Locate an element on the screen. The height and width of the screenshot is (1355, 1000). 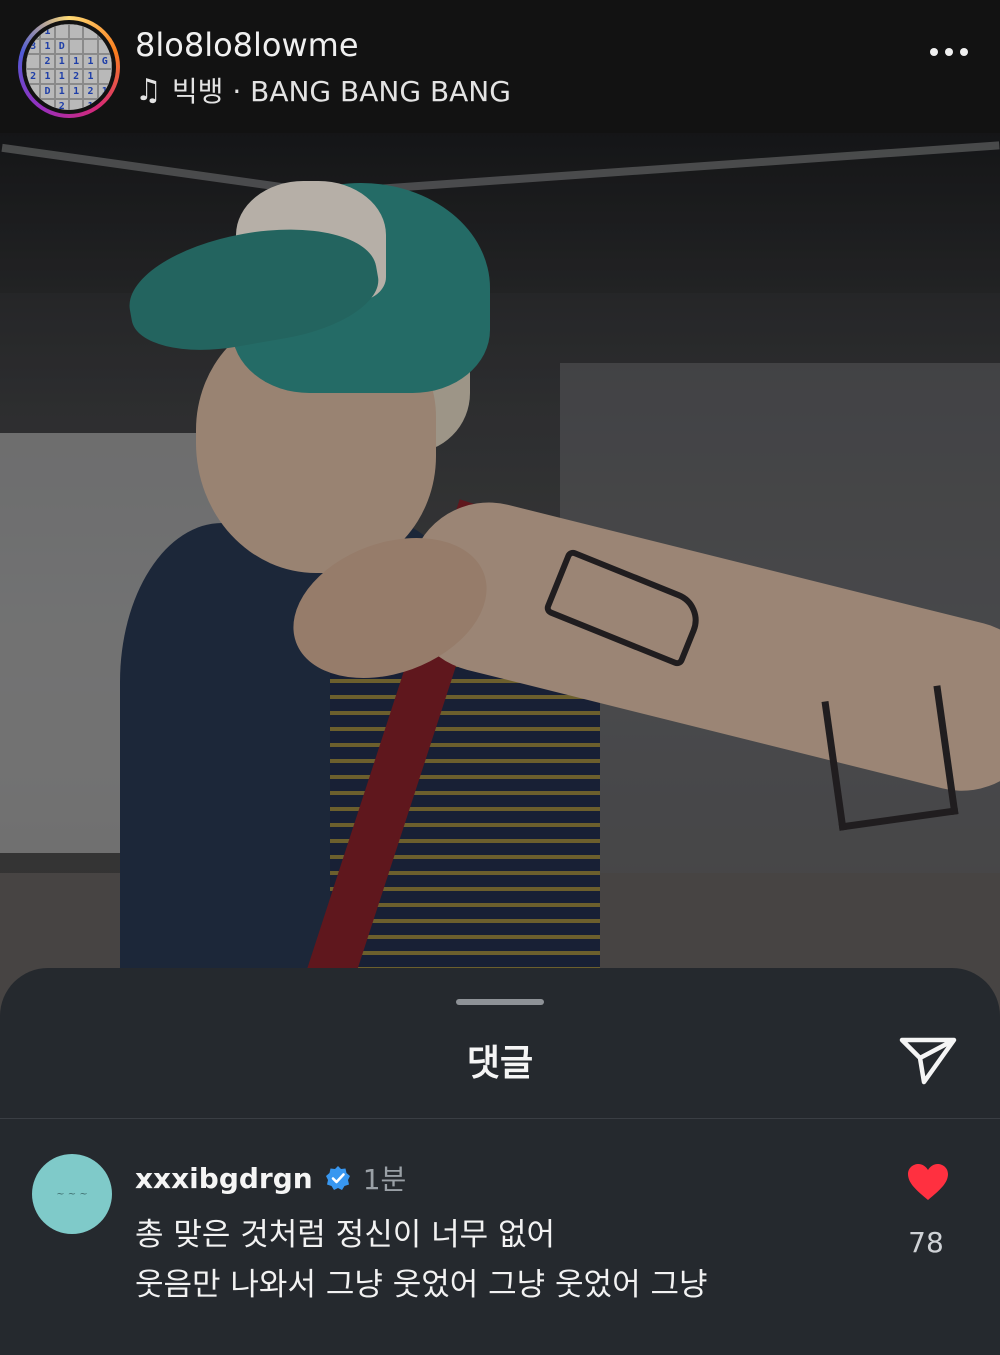
avatar-cell: G is located at coordinates (104, 61).